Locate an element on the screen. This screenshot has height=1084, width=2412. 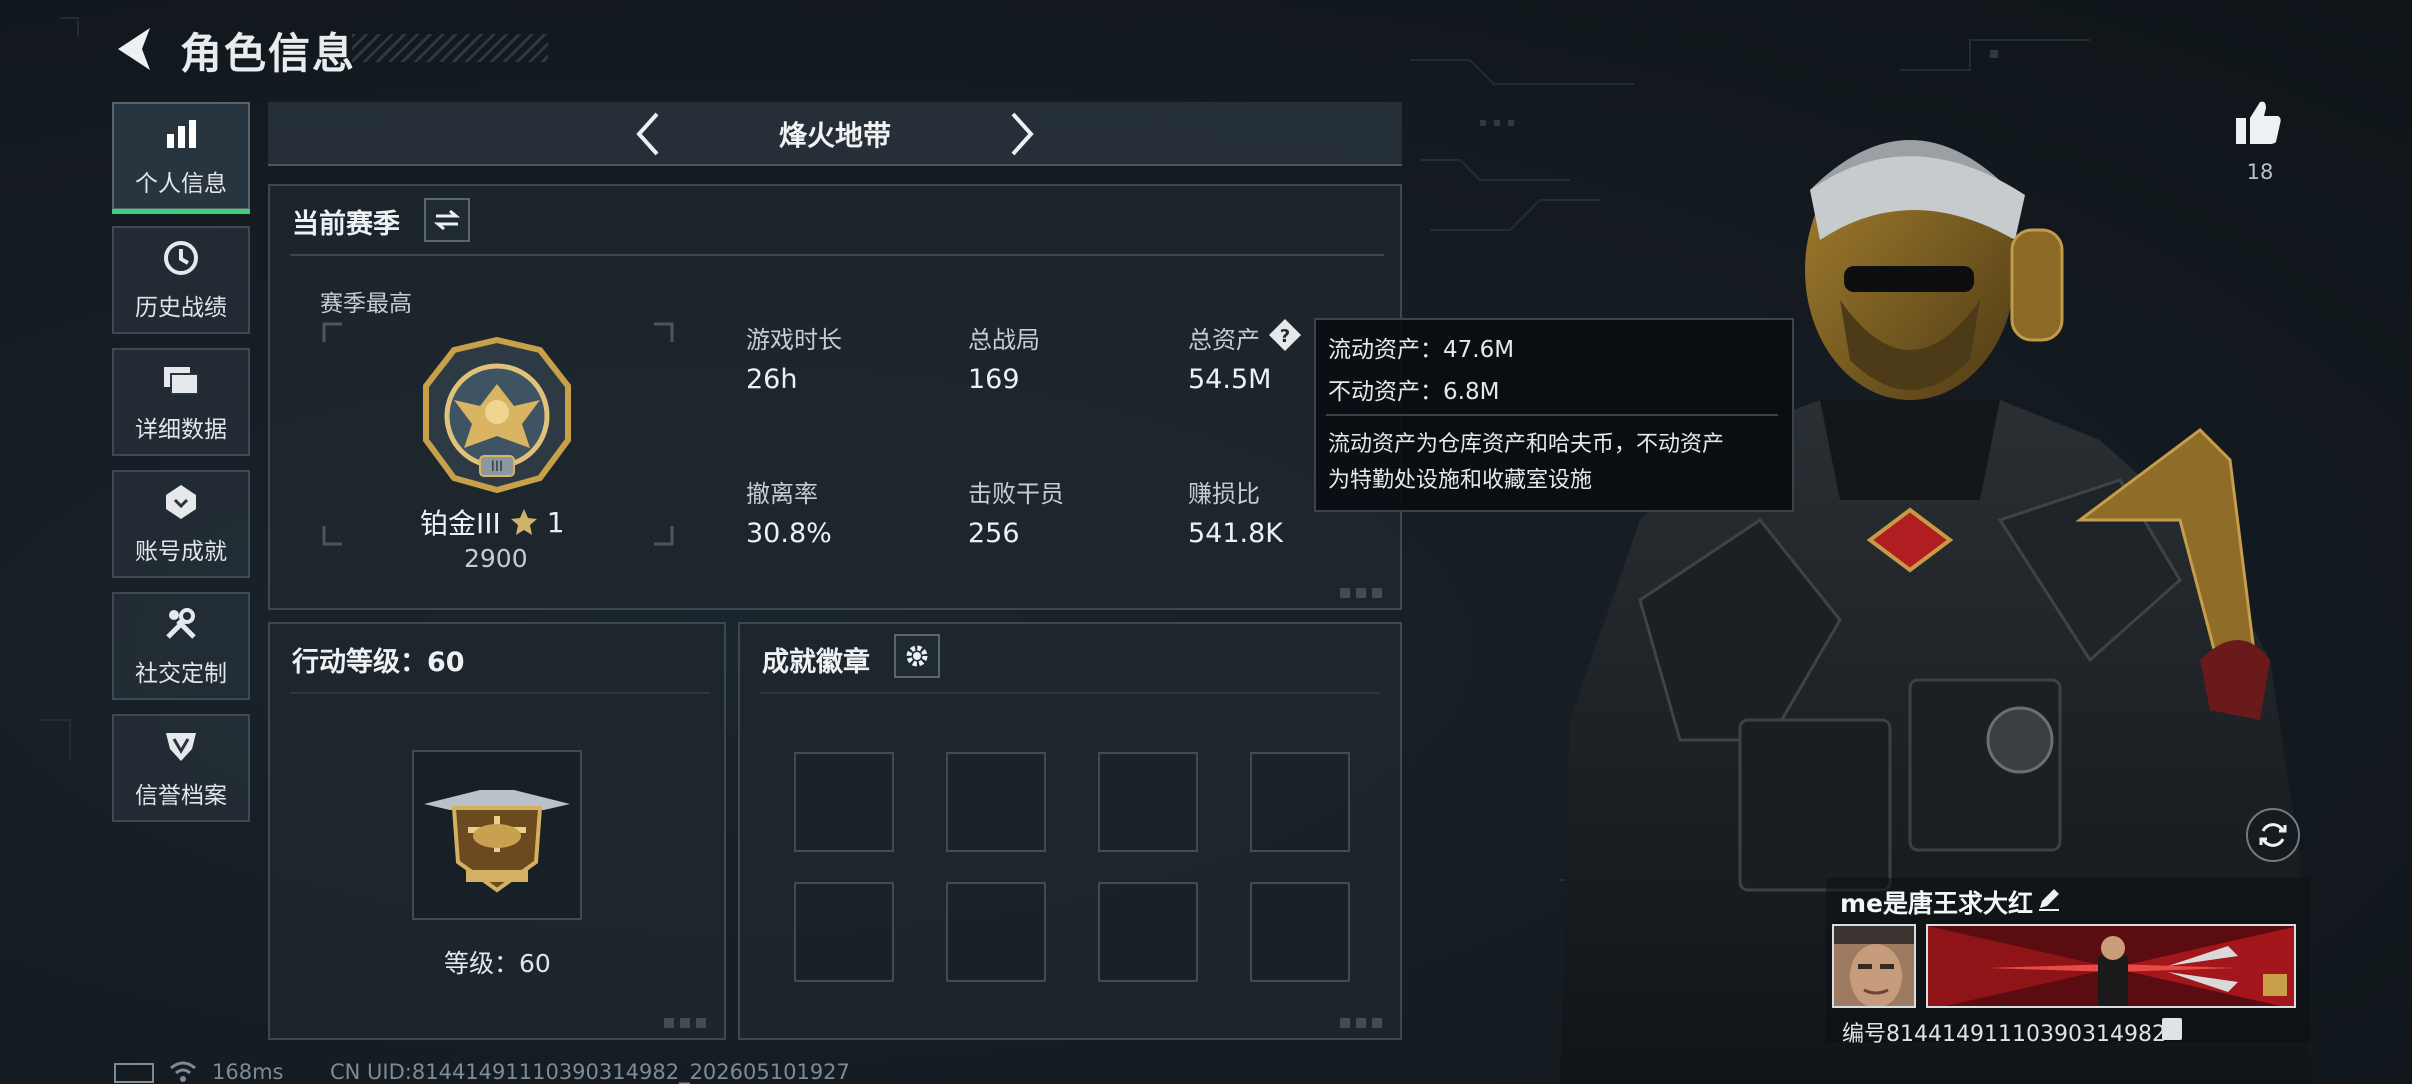
ping-text: 168ms is located at coordinates (248, 1072).